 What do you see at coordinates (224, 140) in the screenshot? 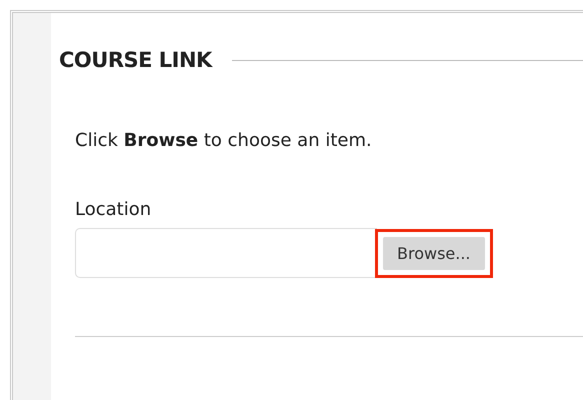
I see `instruction-text: Click Browse to choose an item.` at bounding box center [224, 140].